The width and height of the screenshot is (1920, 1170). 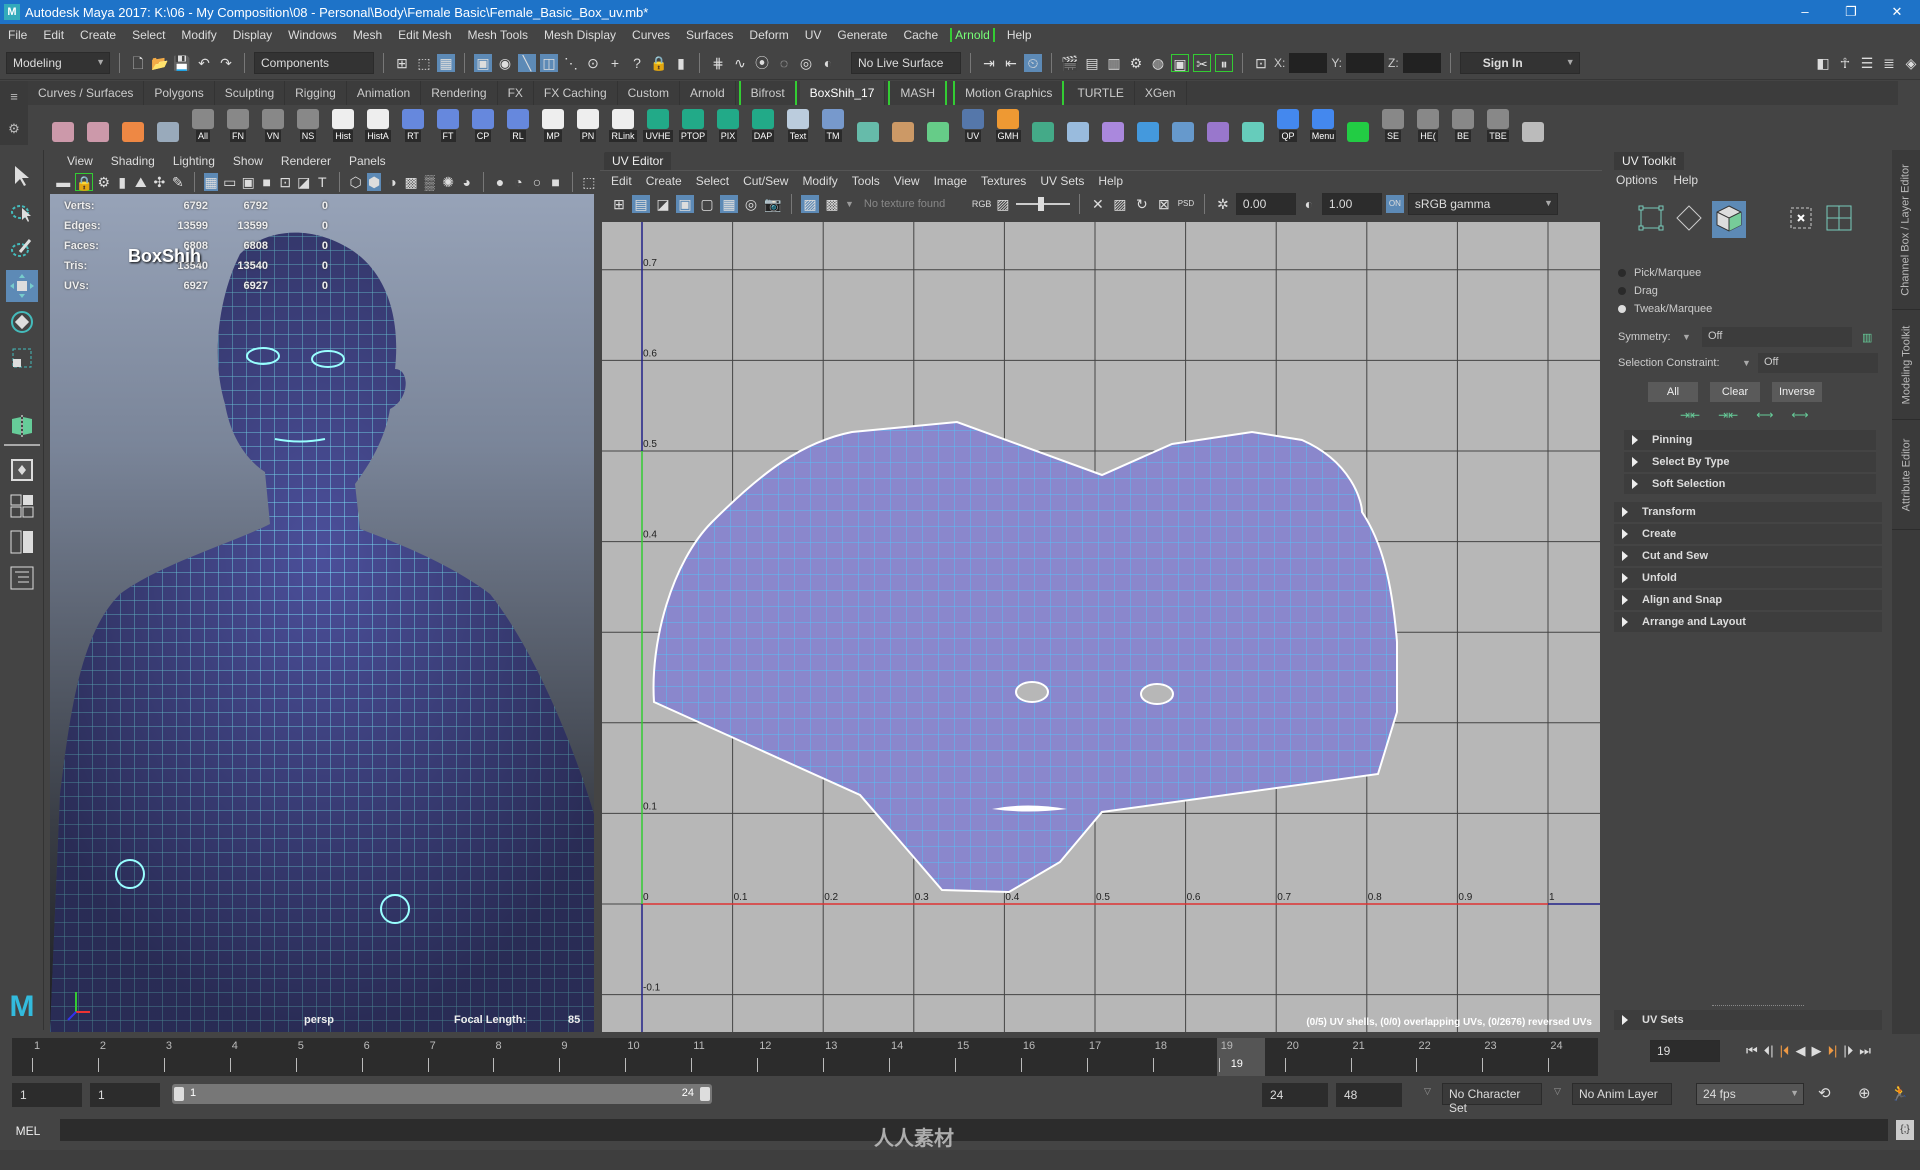 I want to click on tab-modeling-toolkit: Modeling Toolkit, so click(x=1906, y=365).